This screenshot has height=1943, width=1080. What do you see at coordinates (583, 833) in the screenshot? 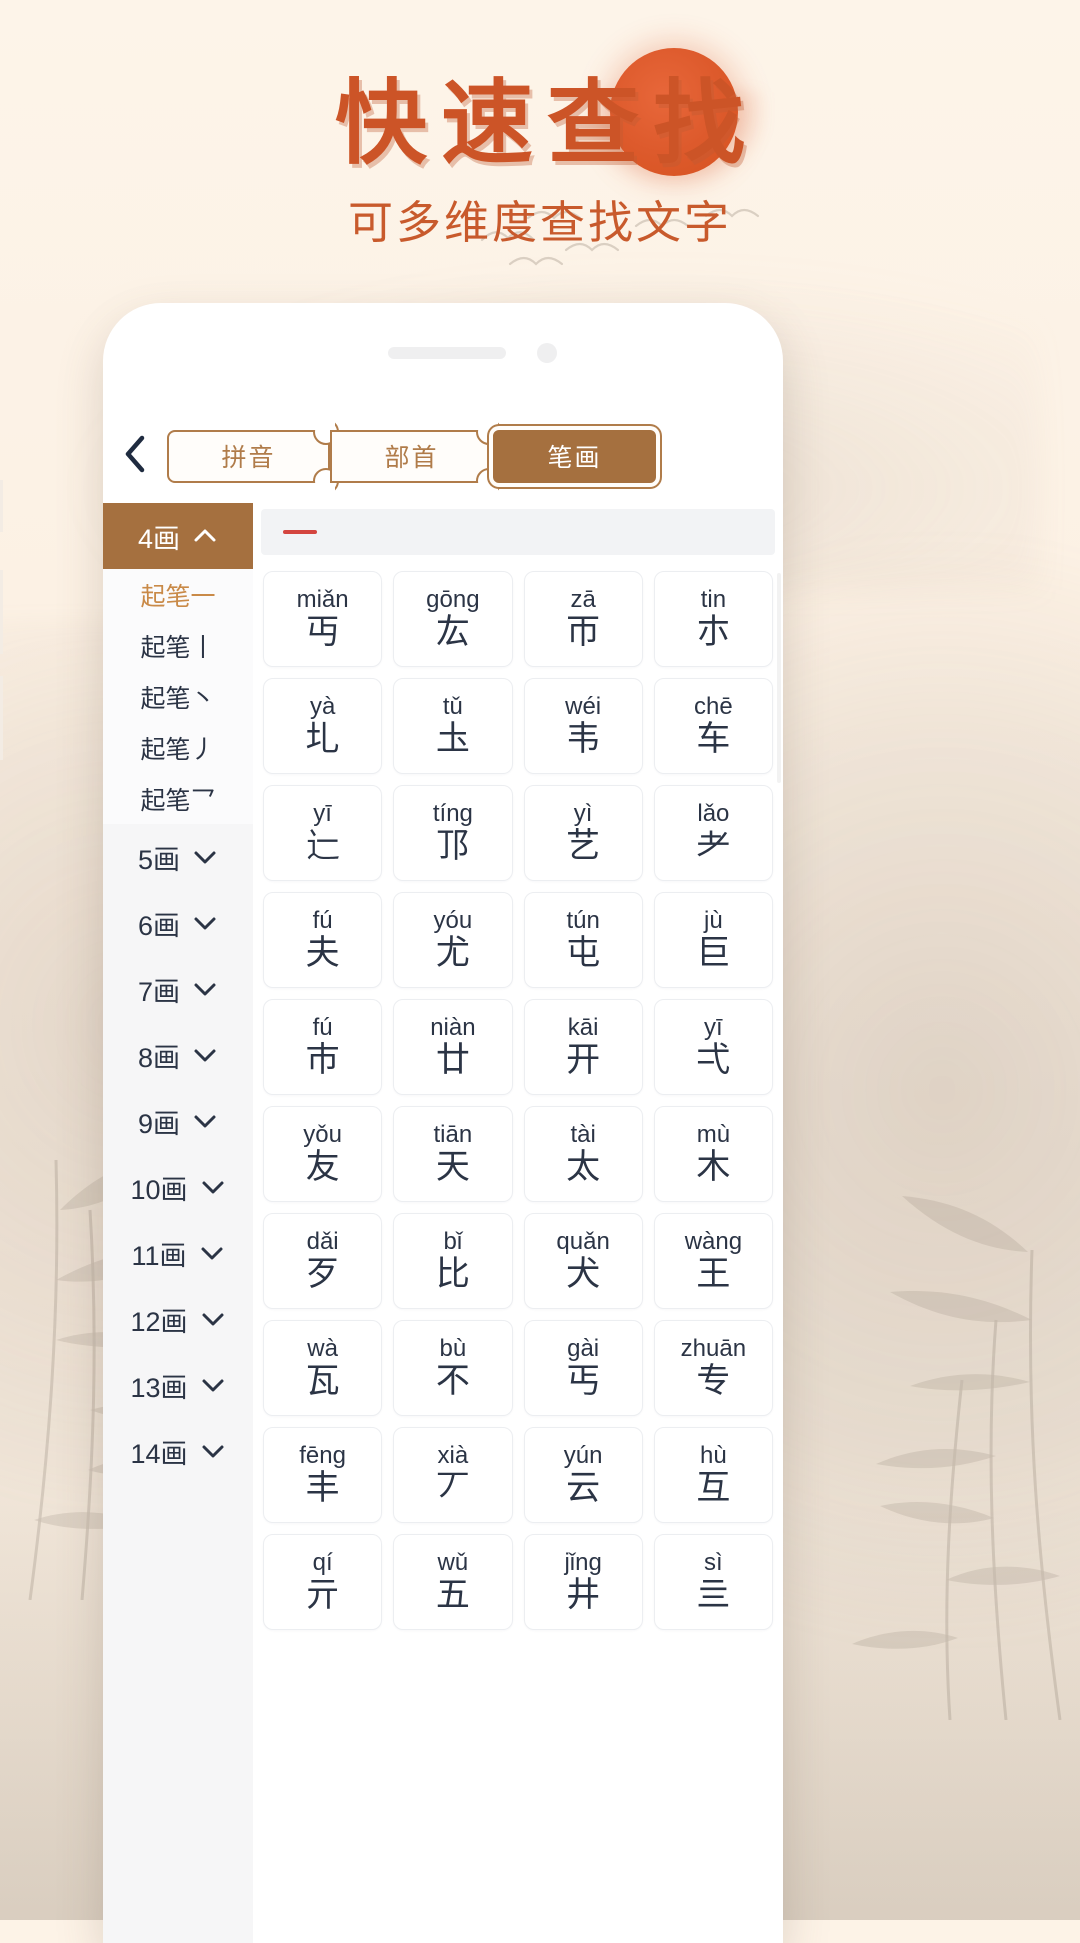
I see `character-cell: yì 艺` at bounding box center [583, 833].